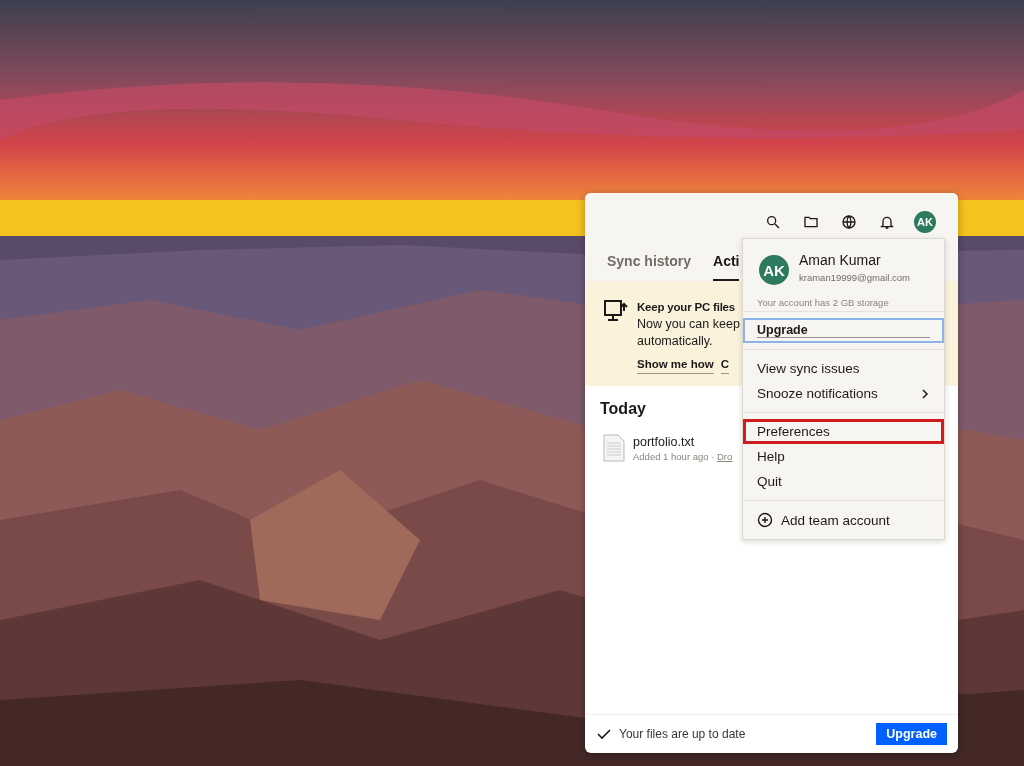  I want to click on check-icon, so click(604, 734).